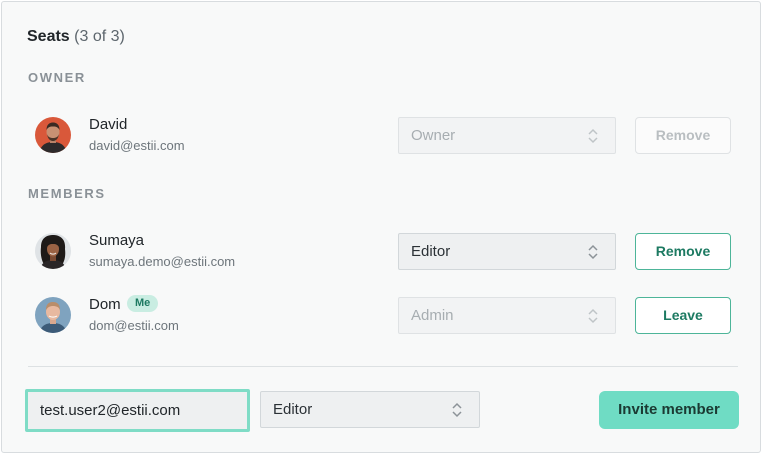 Image resolution: width=762 pixels, height=454 pixels. What do you see at coordinates (162, 261) in the screenshot?
I see `member-email: sumaya.demo@estii.com` at bounding box center [162, 261].